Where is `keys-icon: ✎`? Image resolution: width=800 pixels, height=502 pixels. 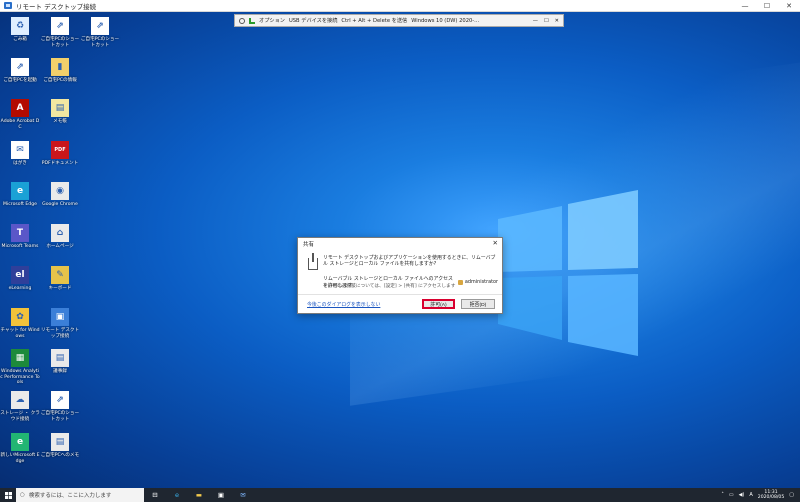
keys-icon: ✎ is located at coordinates (60, 275).